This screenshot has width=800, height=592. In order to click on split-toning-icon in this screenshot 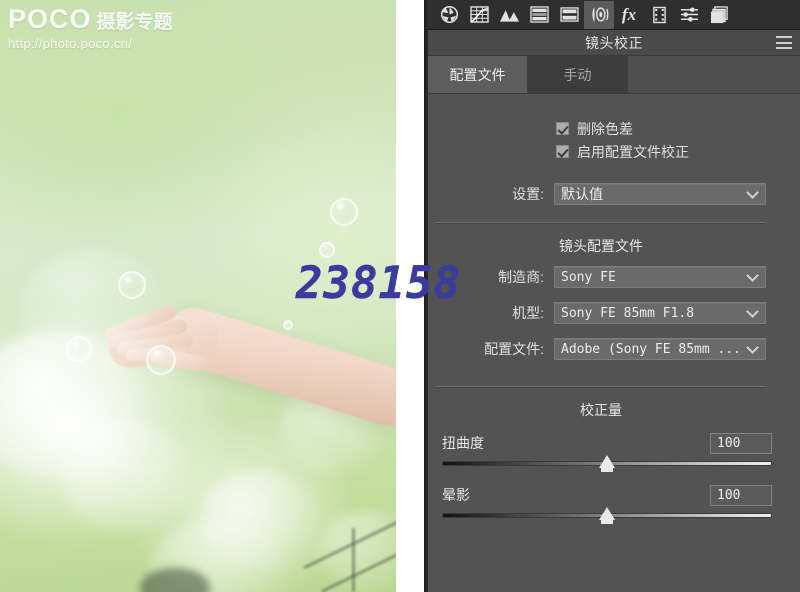, I will do `click(569, 15)`.